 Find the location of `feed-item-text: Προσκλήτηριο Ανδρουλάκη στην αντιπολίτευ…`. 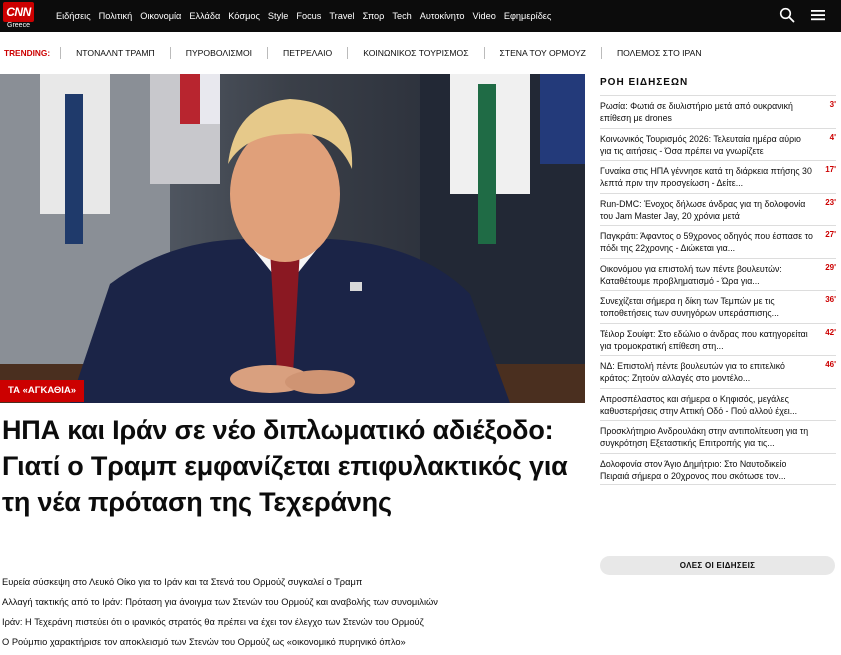

feed-item-text: Προσκλήτηριο Ανδρουλάκη στην αντιπολίτευ… is located at coordinates (704, 437).